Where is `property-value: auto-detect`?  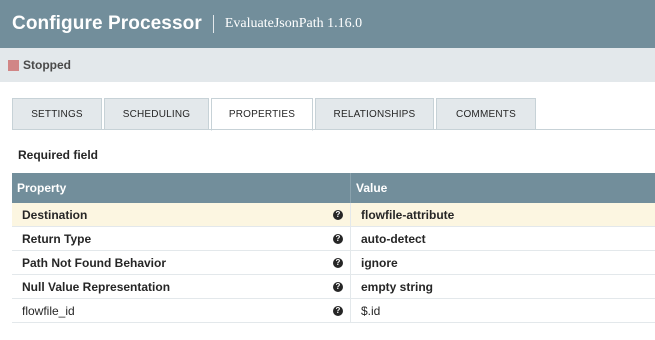 property-value: auto-detect is located at coordinates (393, 239).